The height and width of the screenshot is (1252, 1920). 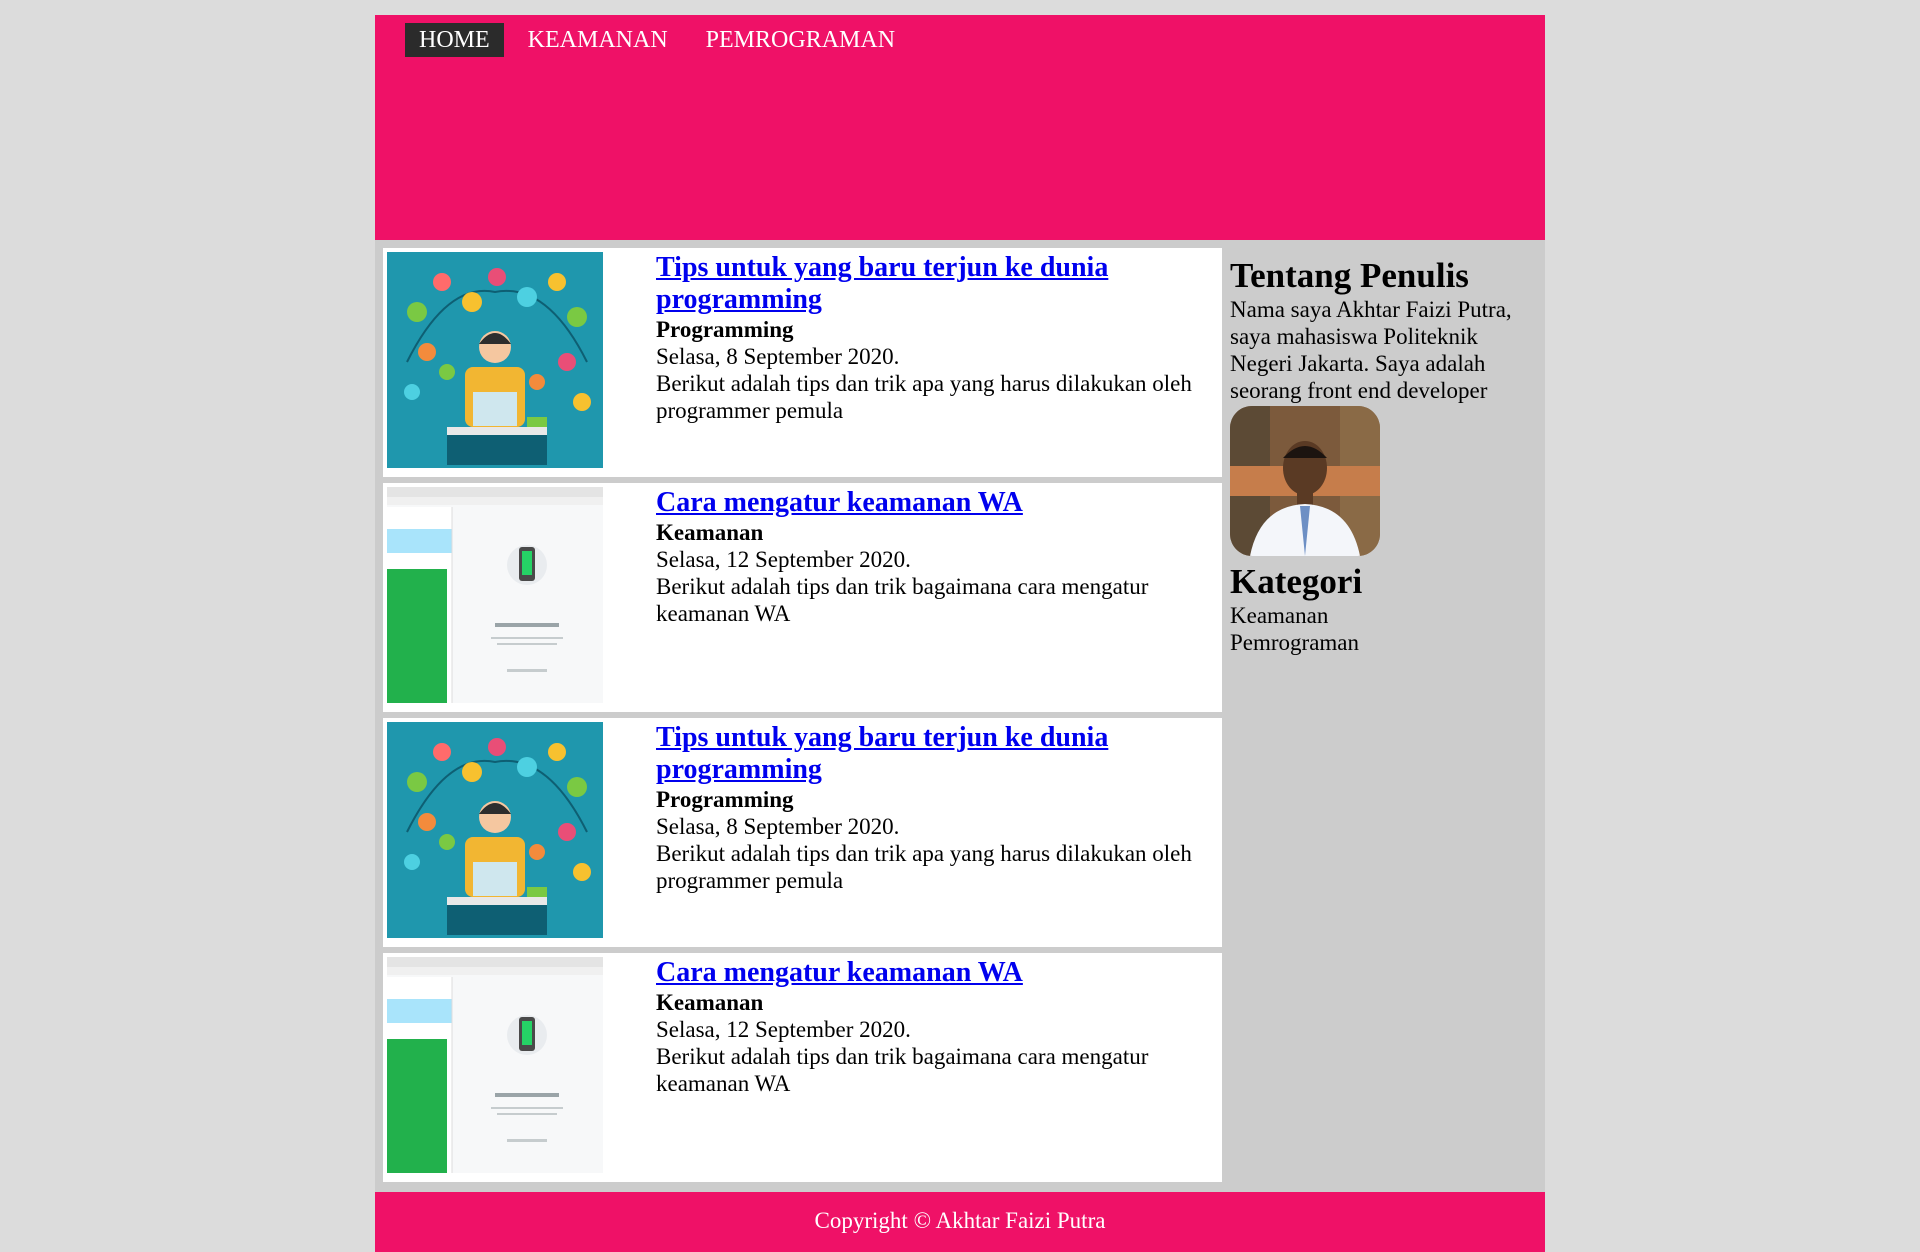 What do you see at coordinates (1382, 642) in the screenshot?
I see `category-item-pemrograman: Pemrograman` at bounding box center [1382, 642].